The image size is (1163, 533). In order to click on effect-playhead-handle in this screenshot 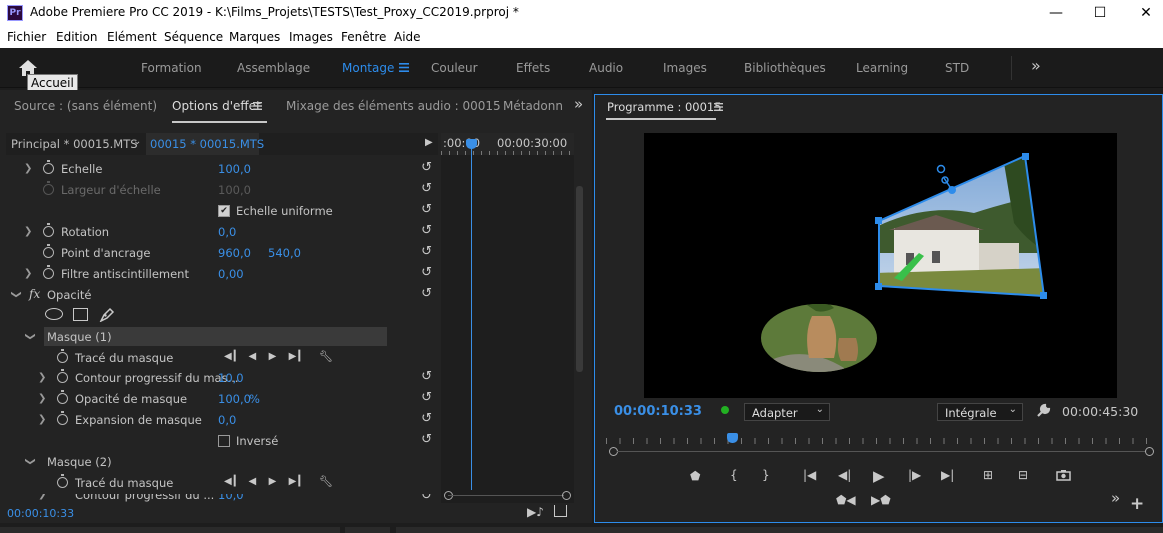, I will do `click(471, 144)`.